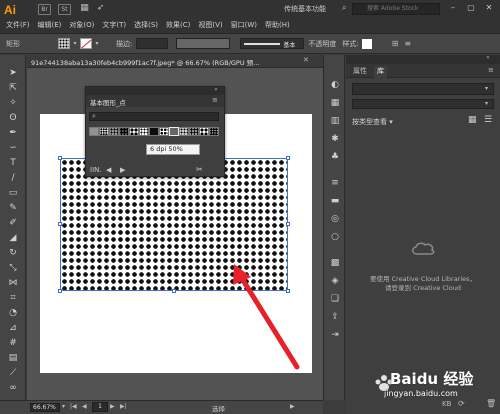  Describe the element at coordinates (489, 8) in the screenshot. I see `close-icon: ✕` at that location.